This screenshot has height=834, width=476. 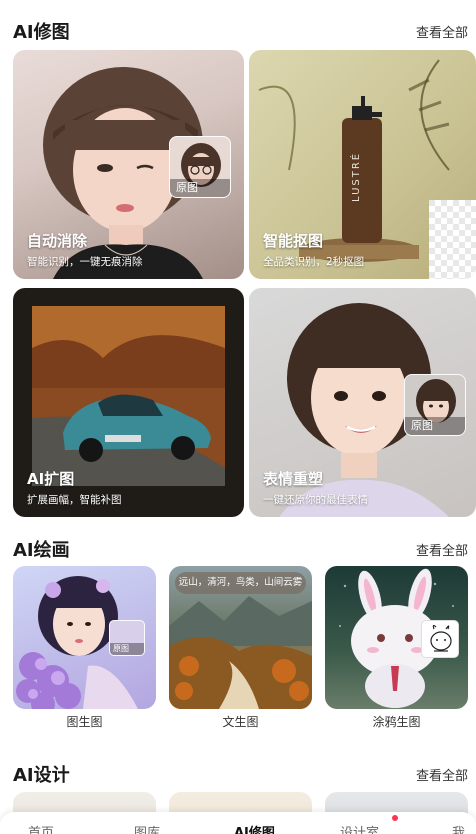 I want to click on expression-caption: 表情重塑 一键还原你的最佳表情, so click(x=315, y=487).